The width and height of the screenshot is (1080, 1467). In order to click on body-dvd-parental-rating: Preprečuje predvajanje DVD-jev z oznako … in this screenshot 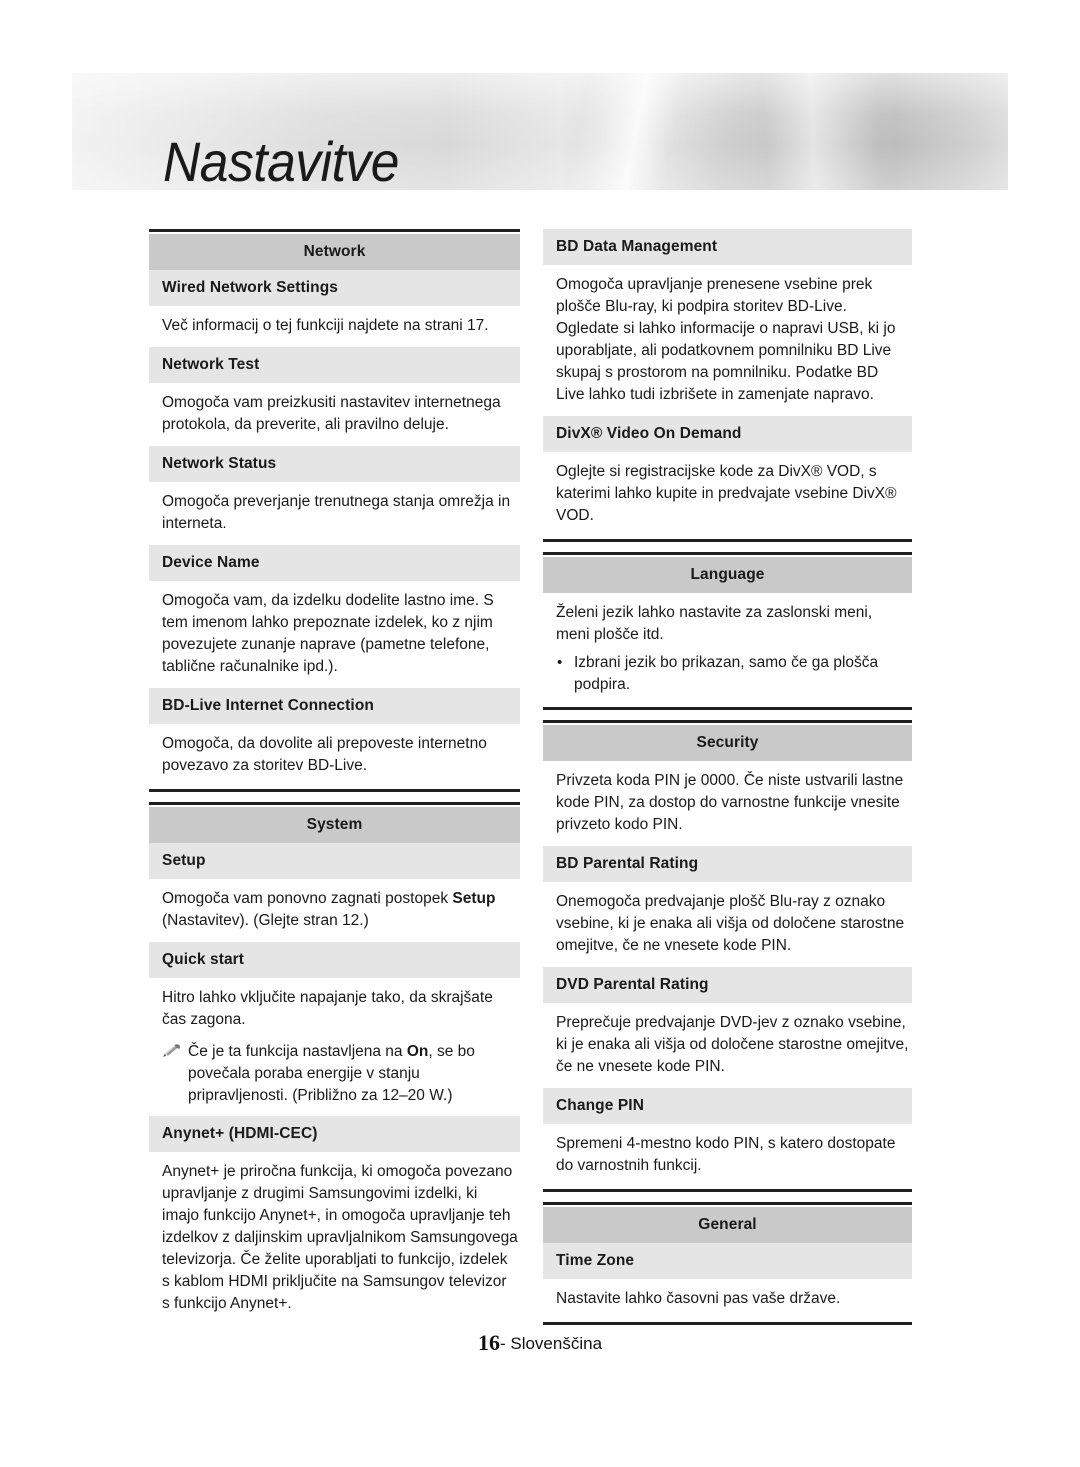, I will do `click(732, 1044)`.